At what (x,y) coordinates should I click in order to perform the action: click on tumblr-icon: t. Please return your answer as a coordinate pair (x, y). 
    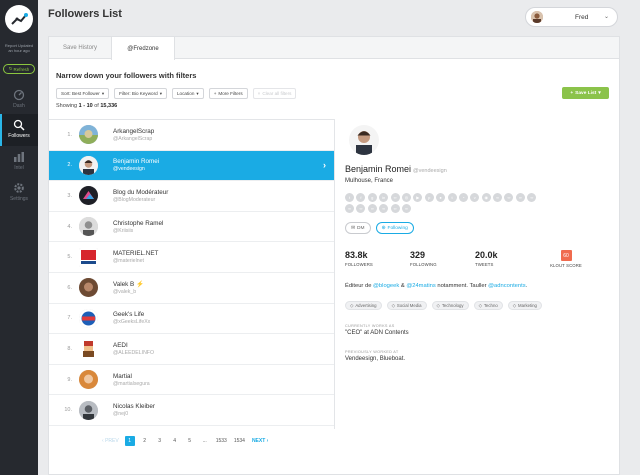
    Looking at the image, I should click on (452, 197).